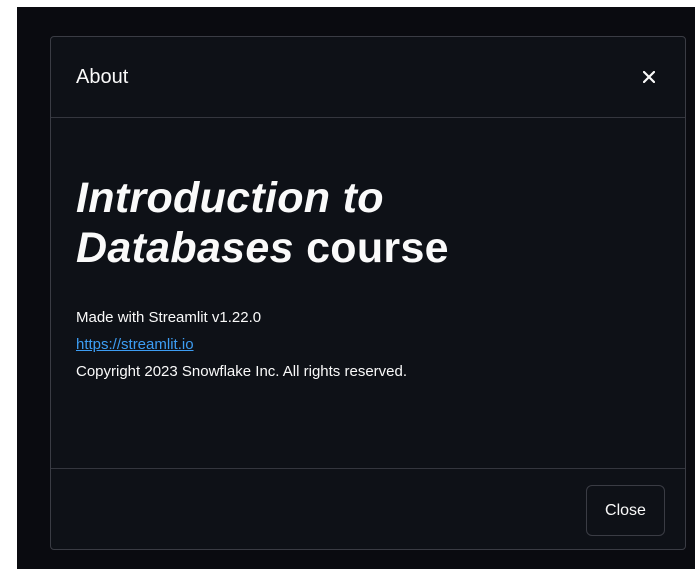 This screenshot has width=695, height=569. What do you see at coordinates (649, 77) in the screenshot?
I see `close-icon` at bounding box center [649, 77].